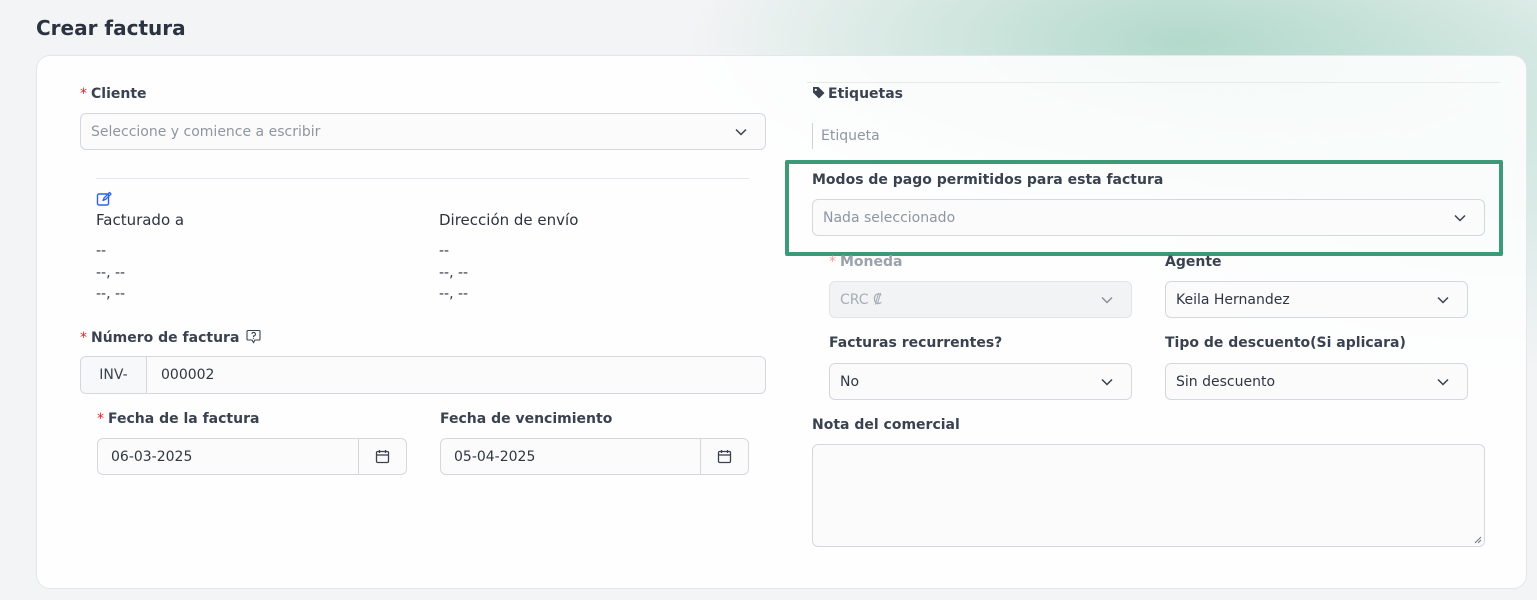 The height and width of the screenshot is (600, 1537). Describe the element at coordinates (980, 381) in the screenshot. I see `recurring-select: No` at that location.